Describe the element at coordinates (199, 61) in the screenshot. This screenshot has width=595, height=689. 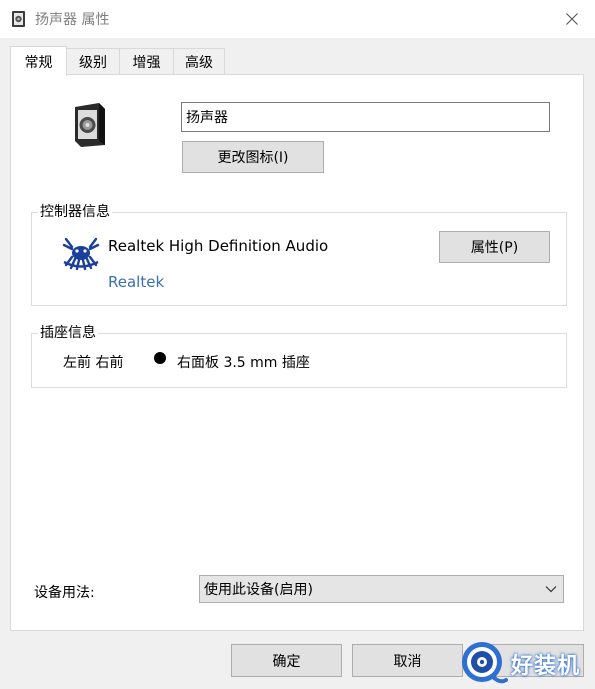
I see `tab-advanced: 高级` at that location.